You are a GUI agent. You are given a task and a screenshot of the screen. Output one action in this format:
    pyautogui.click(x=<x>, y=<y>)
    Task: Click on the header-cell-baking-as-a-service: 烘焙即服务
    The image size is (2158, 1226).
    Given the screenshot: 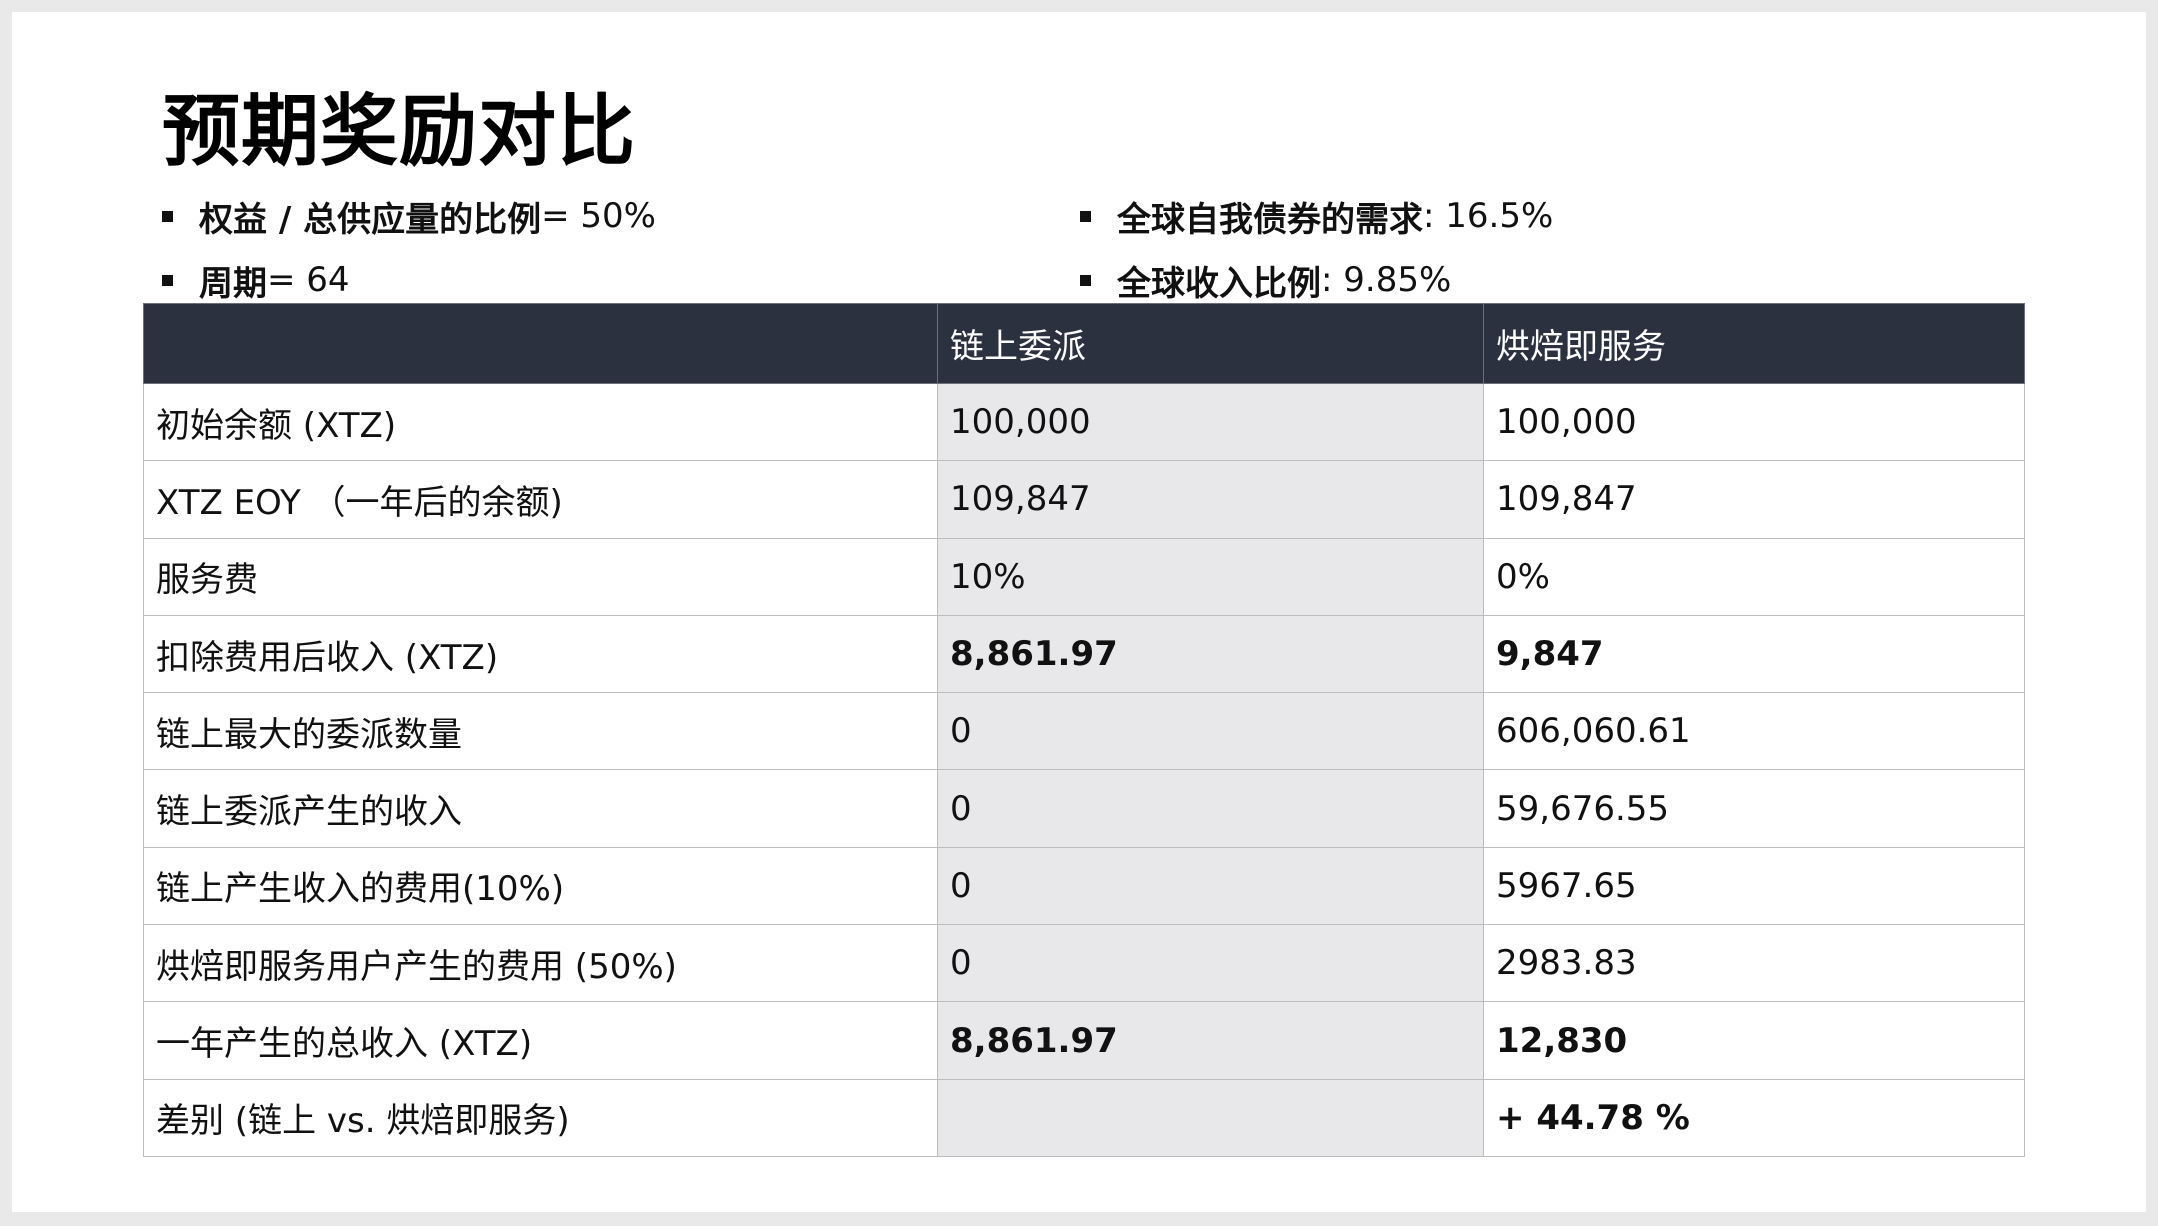 What is the action you would take?
    pyautogui.click(x=1754, y=343)
    